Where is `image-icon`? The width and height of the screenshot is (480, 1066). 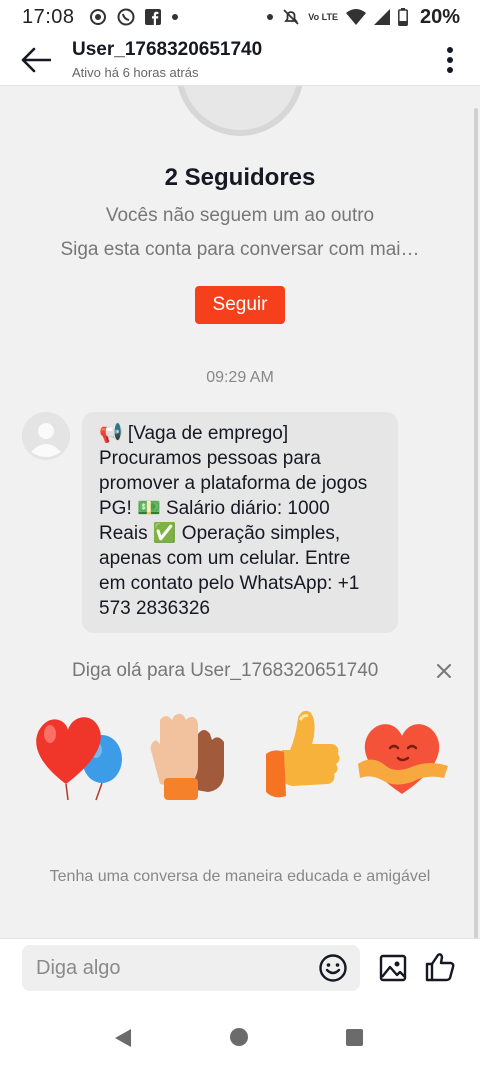
image-icon is located at coordinates (393, 968).